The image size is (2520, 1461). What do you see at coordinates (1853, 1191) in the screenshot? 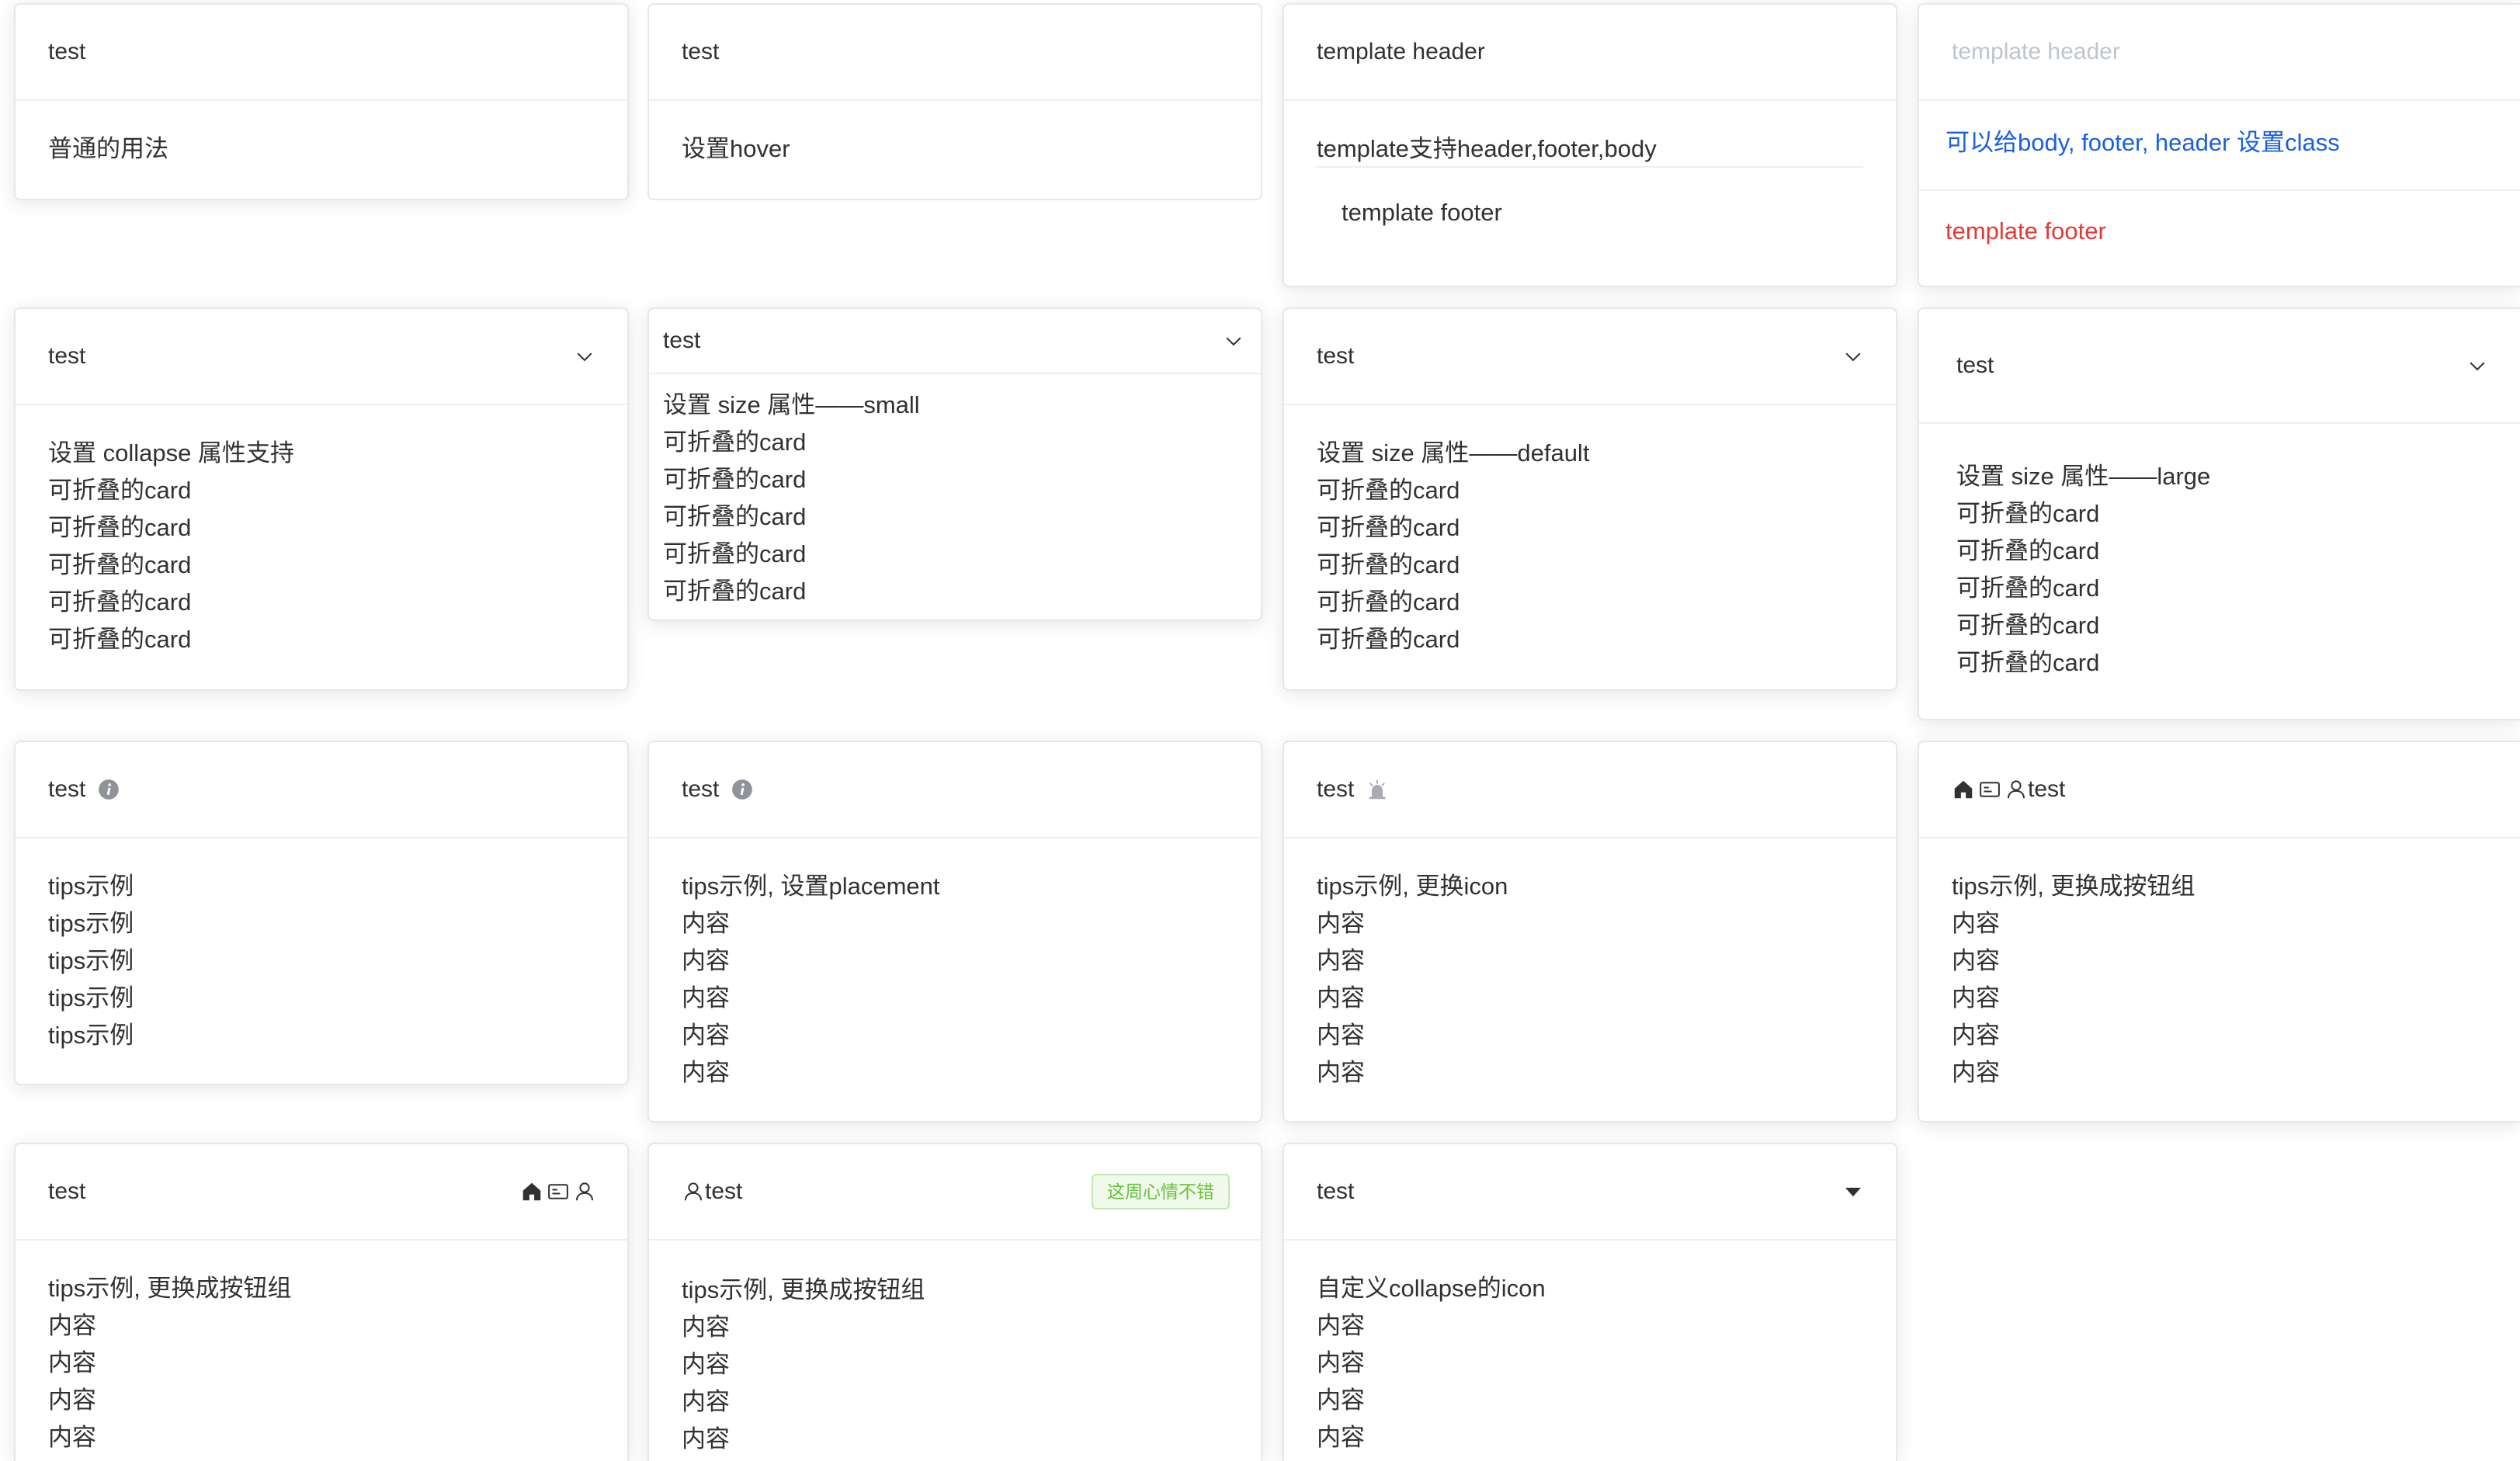
I see `caret-down-icon` at bounding box center [1853, 1191].